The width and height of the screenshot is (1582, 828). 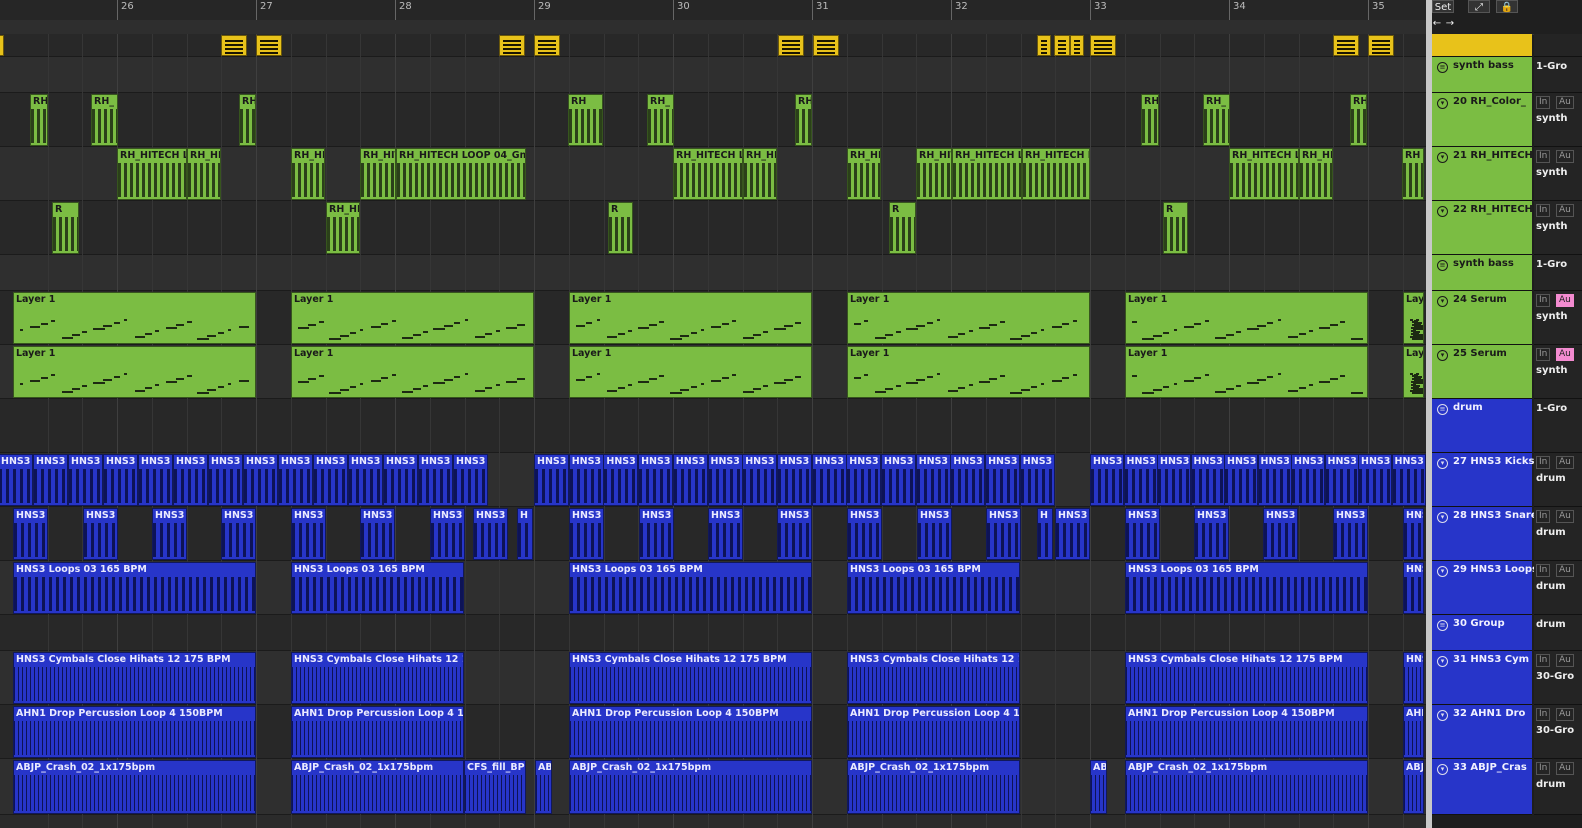 I want to click on clip: ABJP_Crash_02_1x175bpm, so click(x=690, y=787).